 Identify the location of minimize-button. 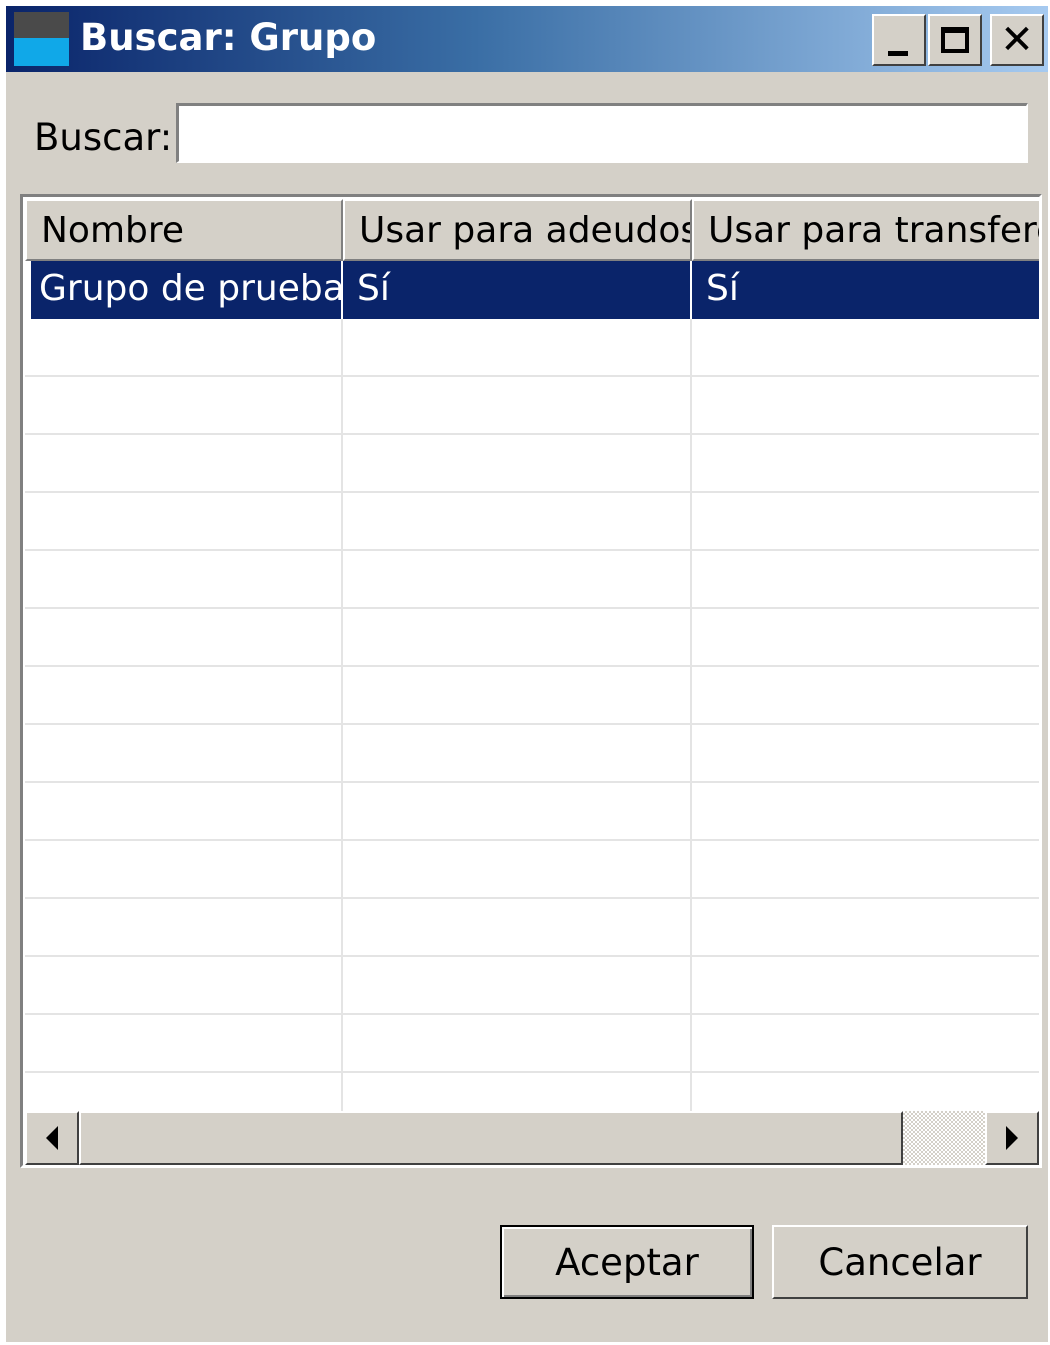
(899, 40).